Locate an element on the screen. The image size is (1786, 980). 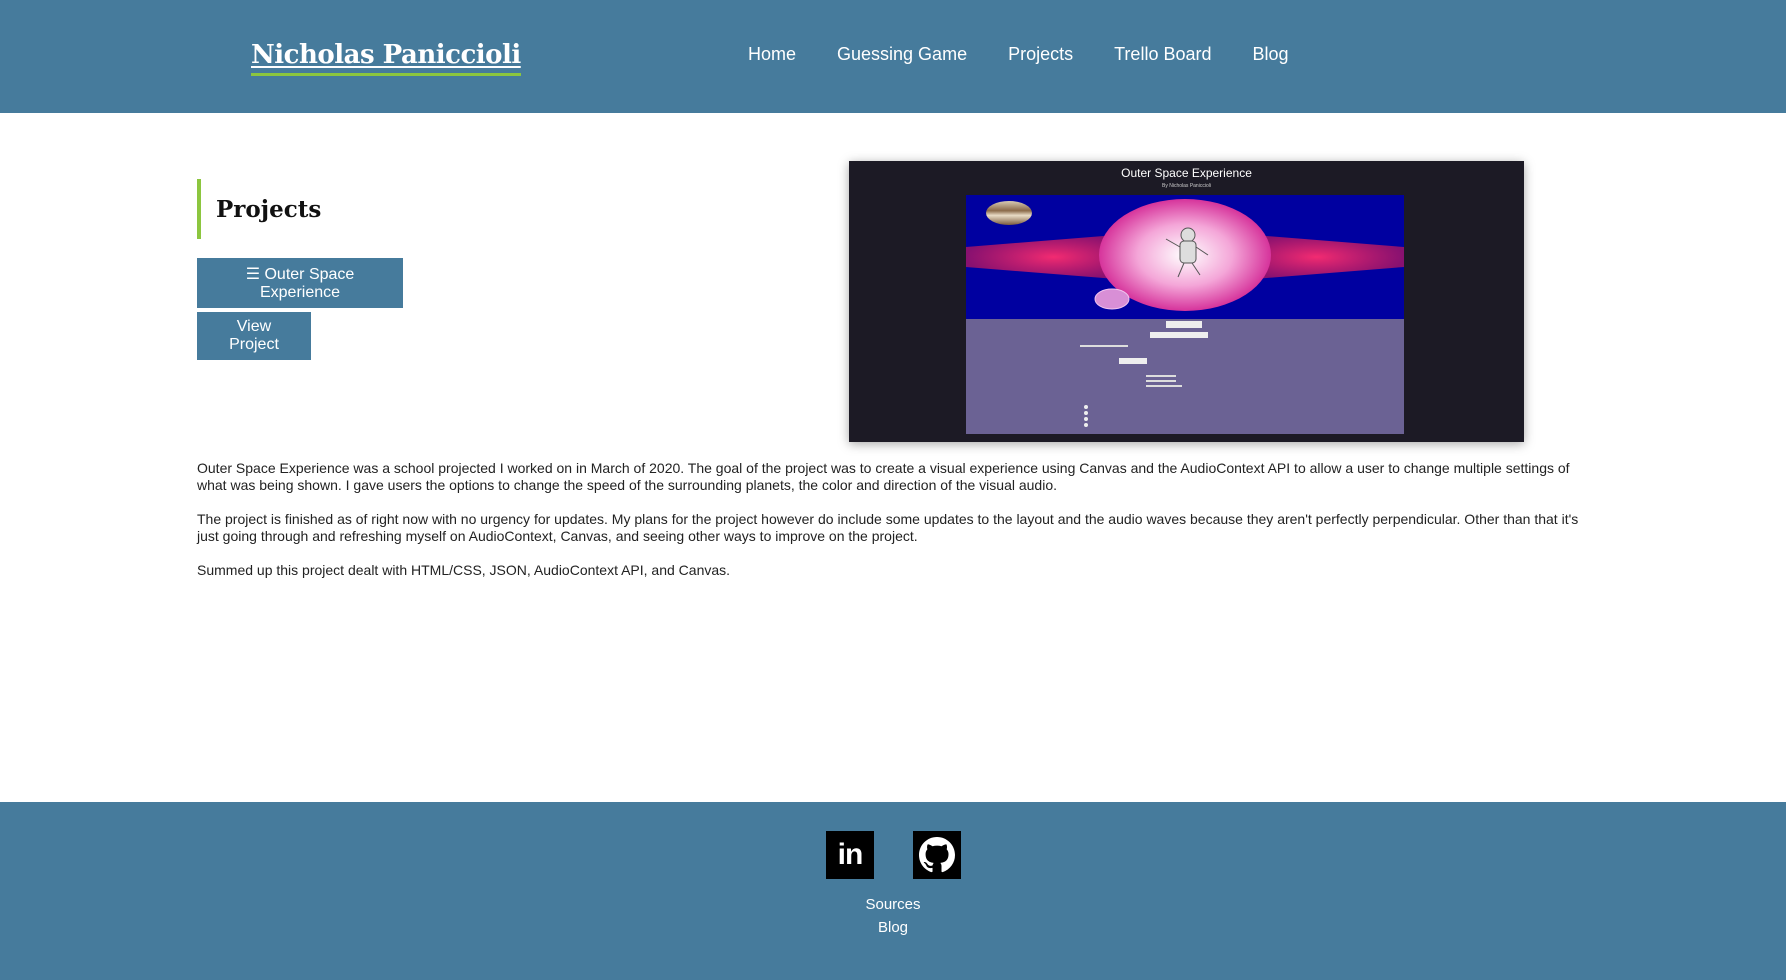
nav-blog: Blog is located at coordinates (1270, 54).